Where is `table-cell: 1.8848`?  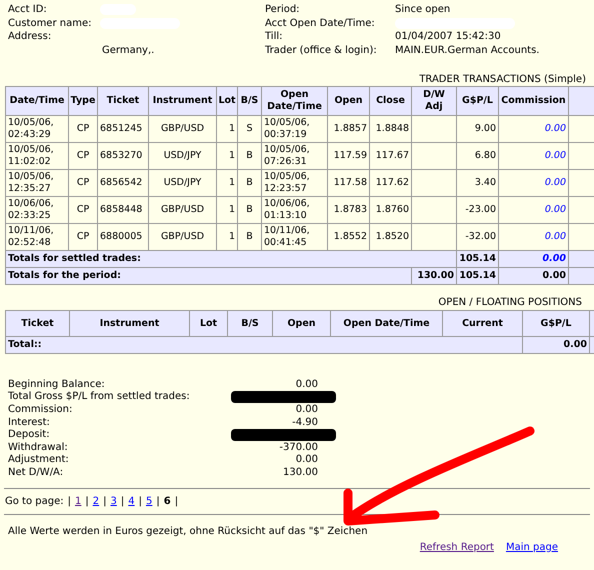 table-cell: 1.8848 is located at coordinates (391, 129).